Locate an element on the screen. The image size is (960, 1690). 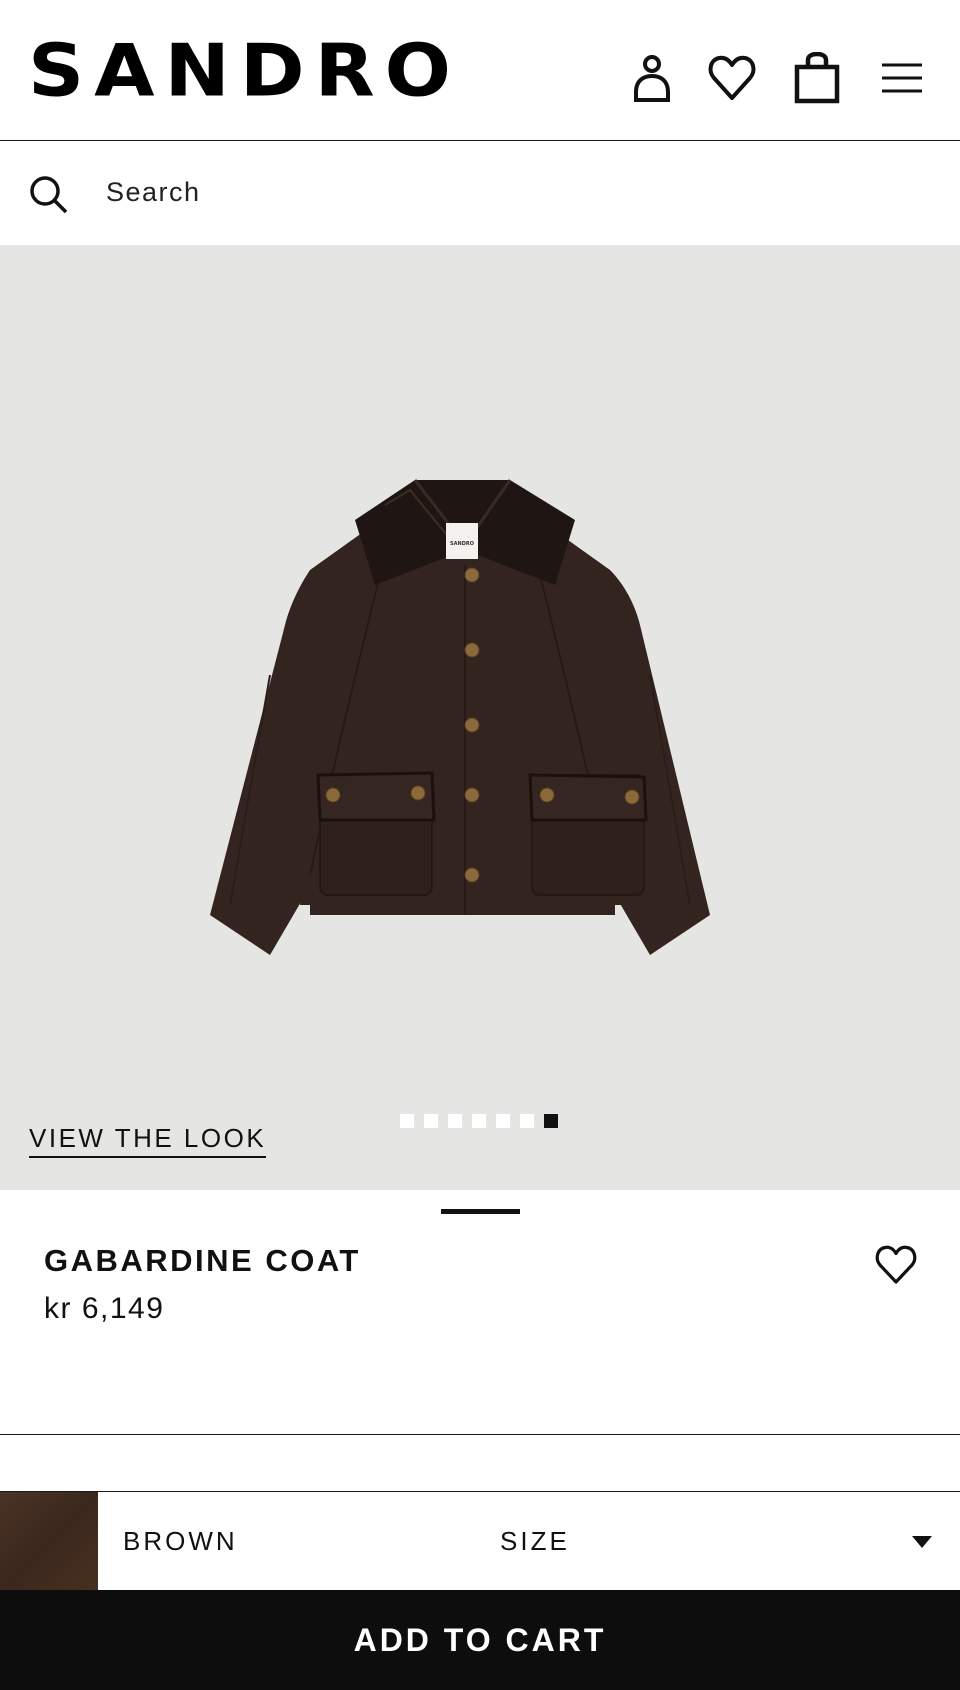
add-to-wishlist-icon is located at coordinates (896, 1265).